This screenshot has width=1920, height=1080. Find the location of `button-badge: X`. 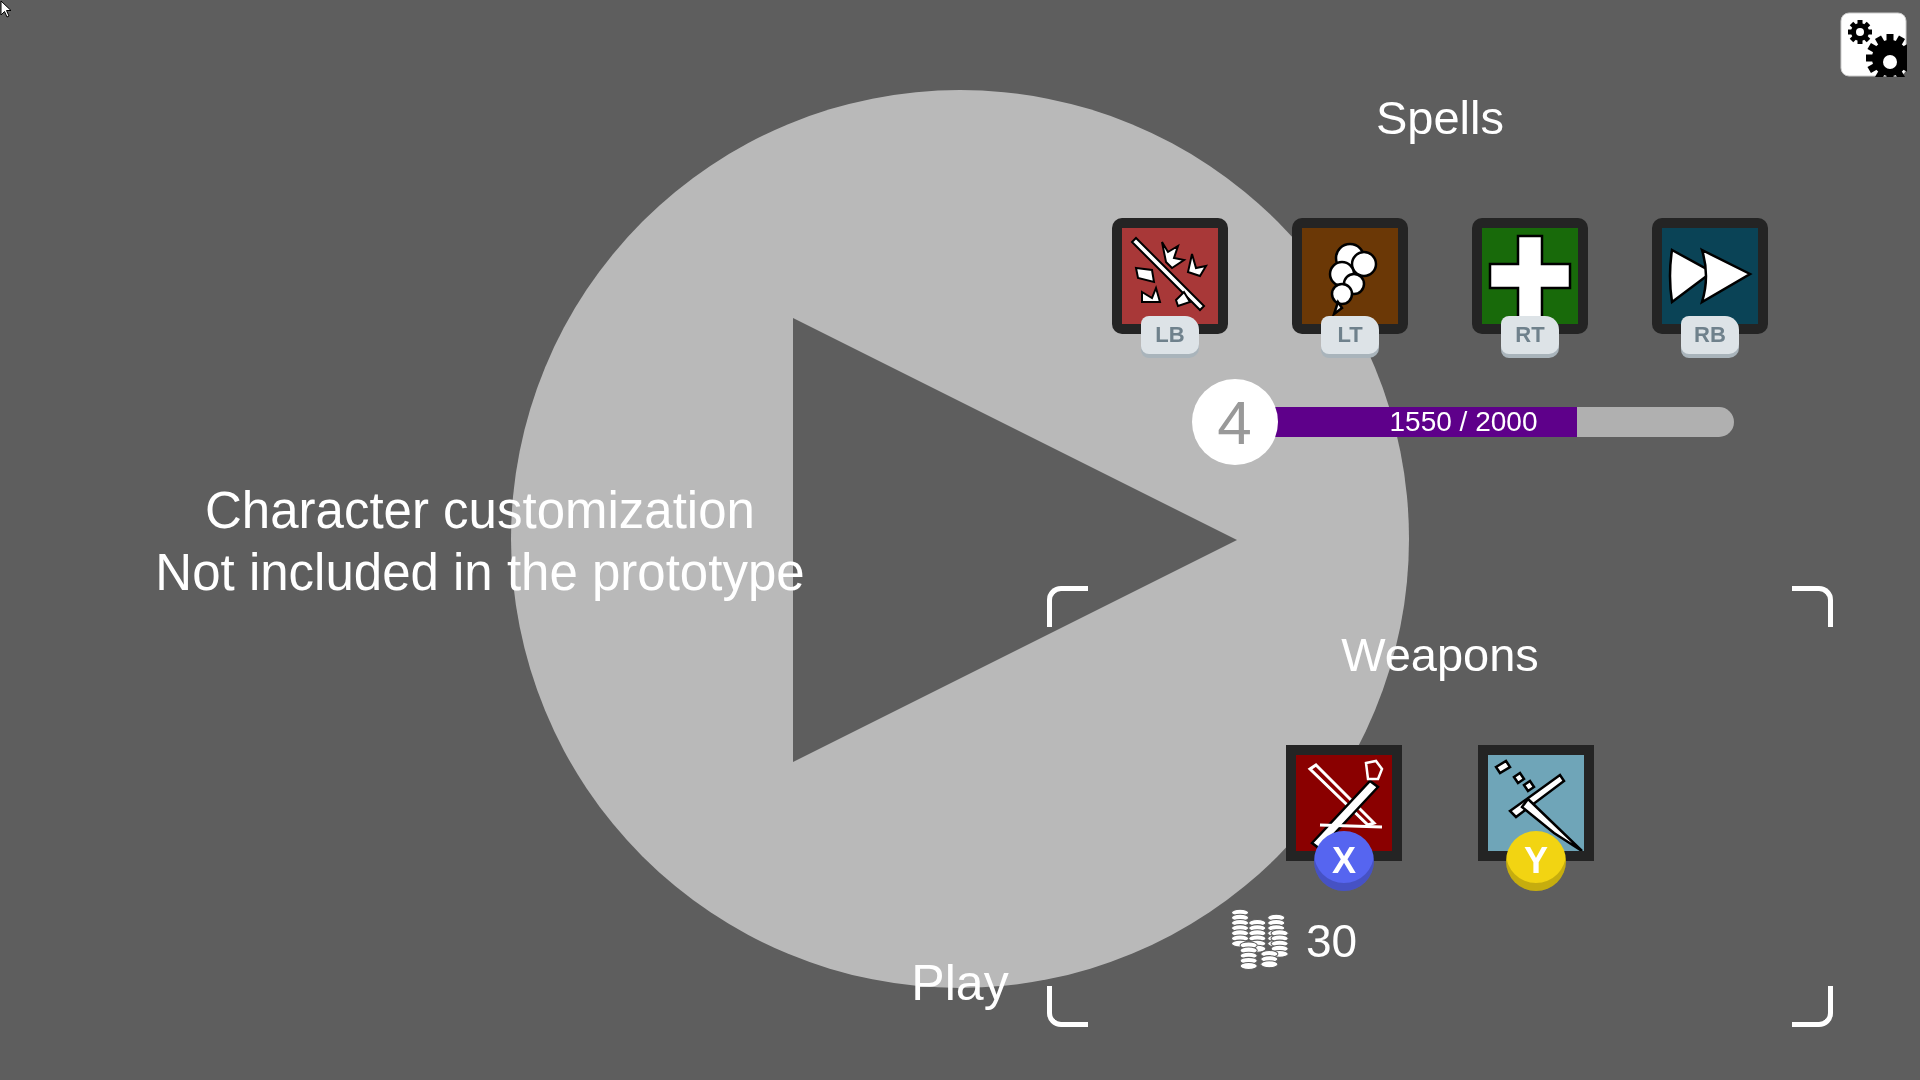

button-badge: X is located at coordinates (1344, 861).